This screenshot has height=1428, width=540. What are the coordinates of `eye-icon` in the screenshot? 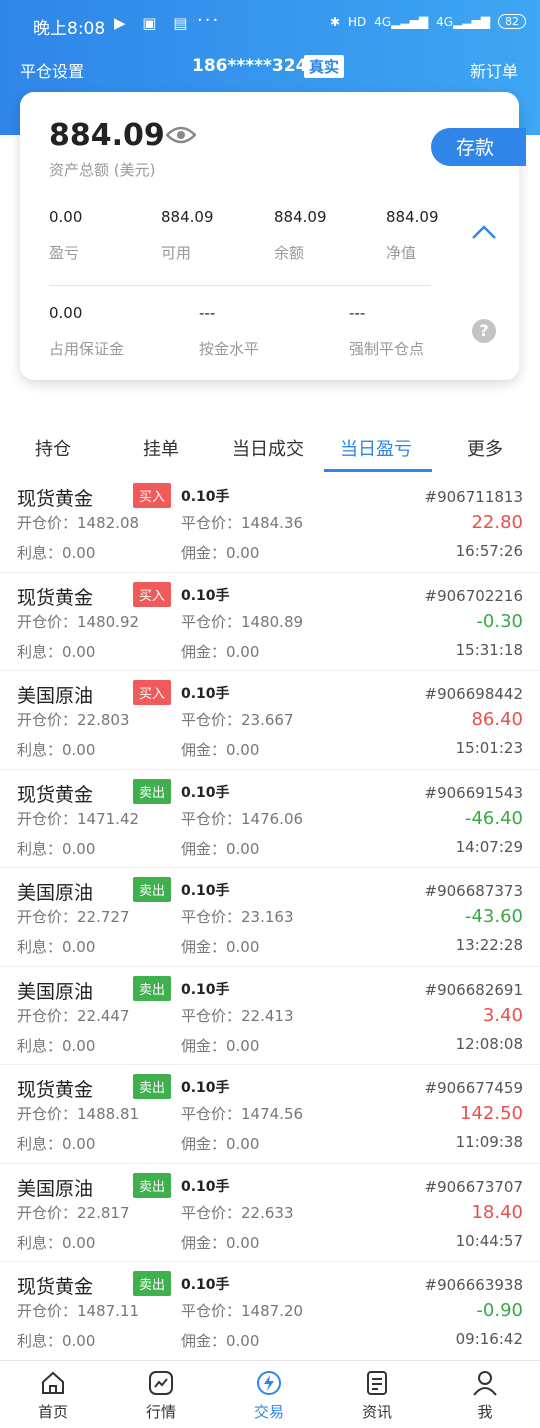 It's located at (181, 135).